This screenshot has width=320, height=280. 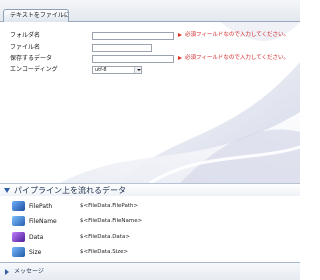 What do you see at coordinates (31, 58) in the screenshot?
I see `data-to-save-label: 保存するデータ` at bounding box center [31, 58].